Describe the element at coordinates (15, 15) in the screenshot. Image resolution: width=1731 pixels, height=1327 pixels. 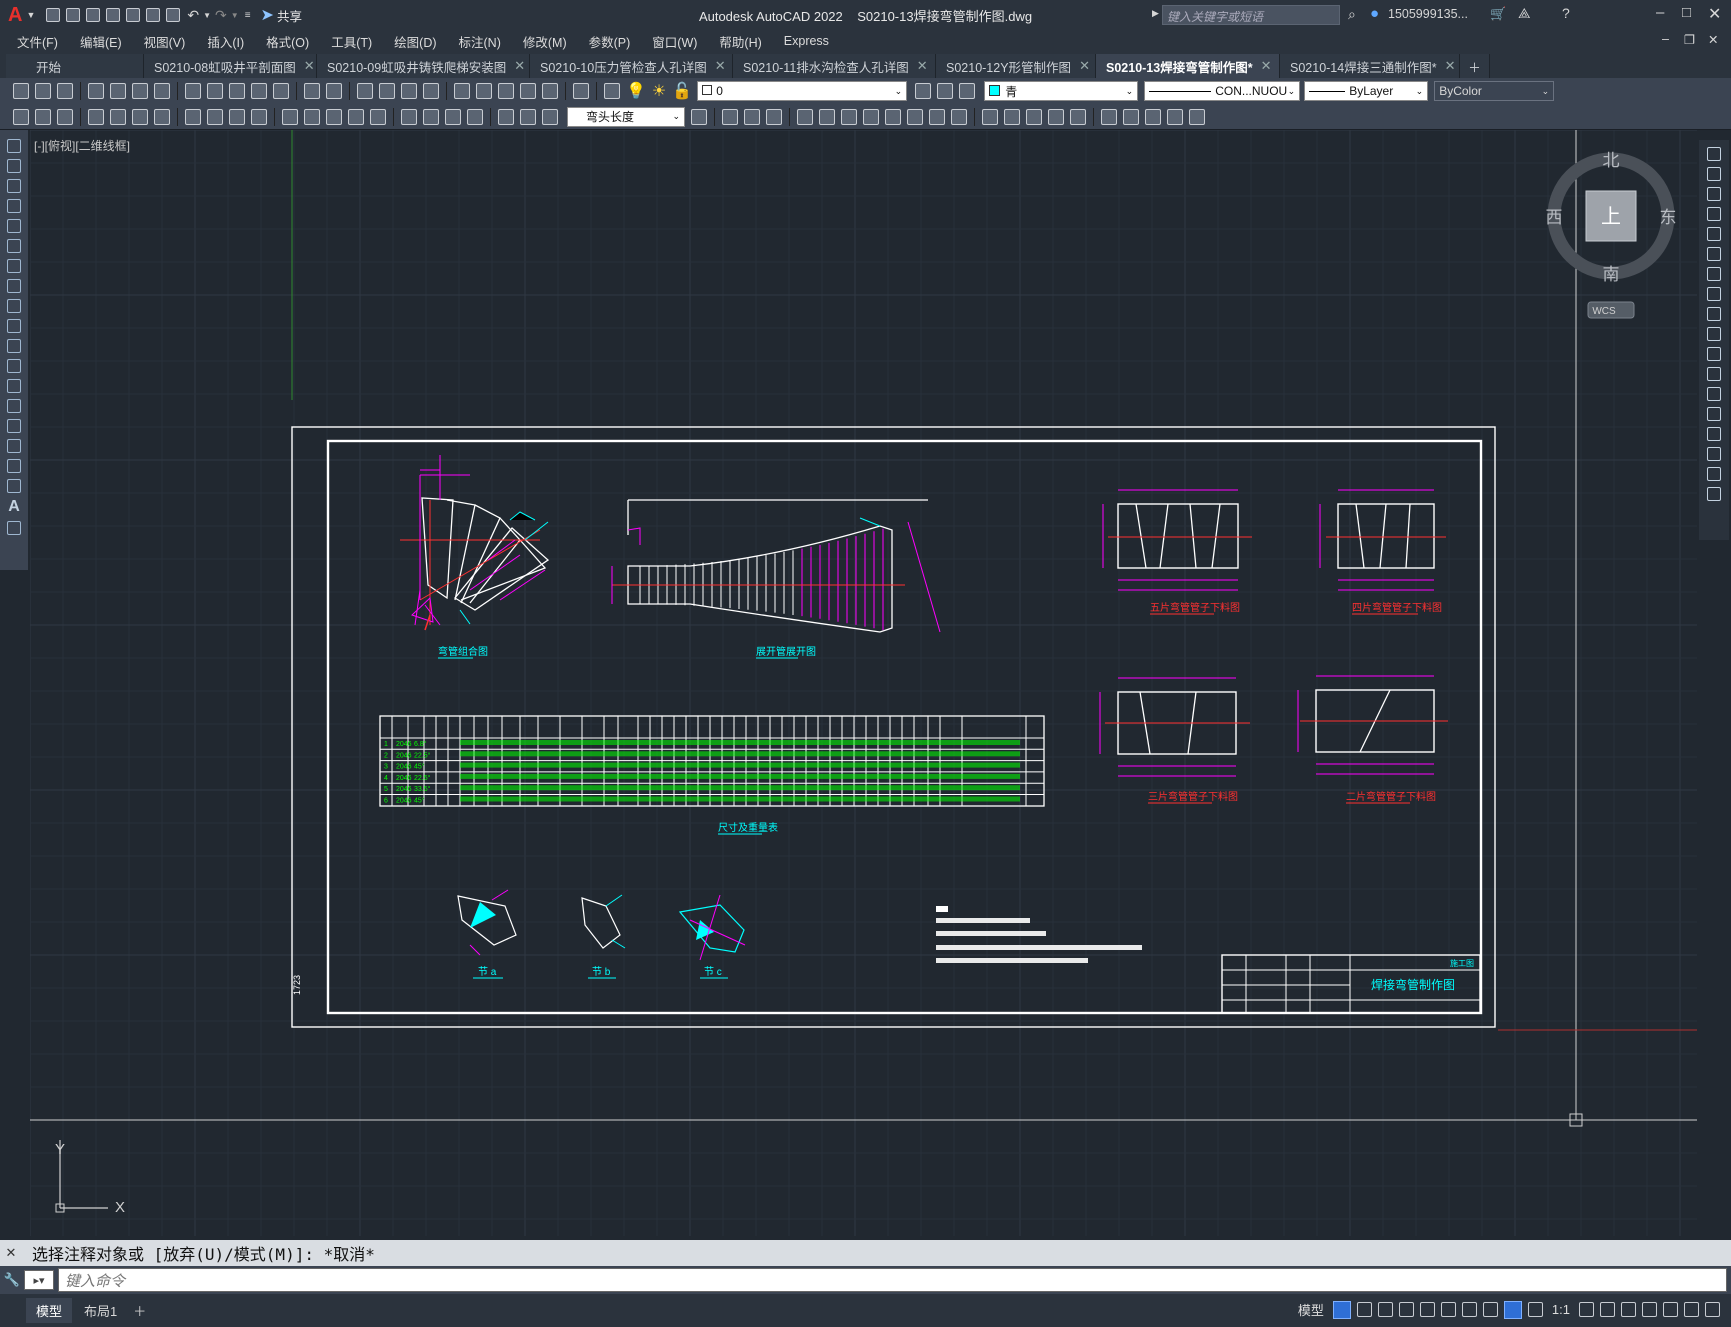
I see `autocad-logo-icon: A` at that location.